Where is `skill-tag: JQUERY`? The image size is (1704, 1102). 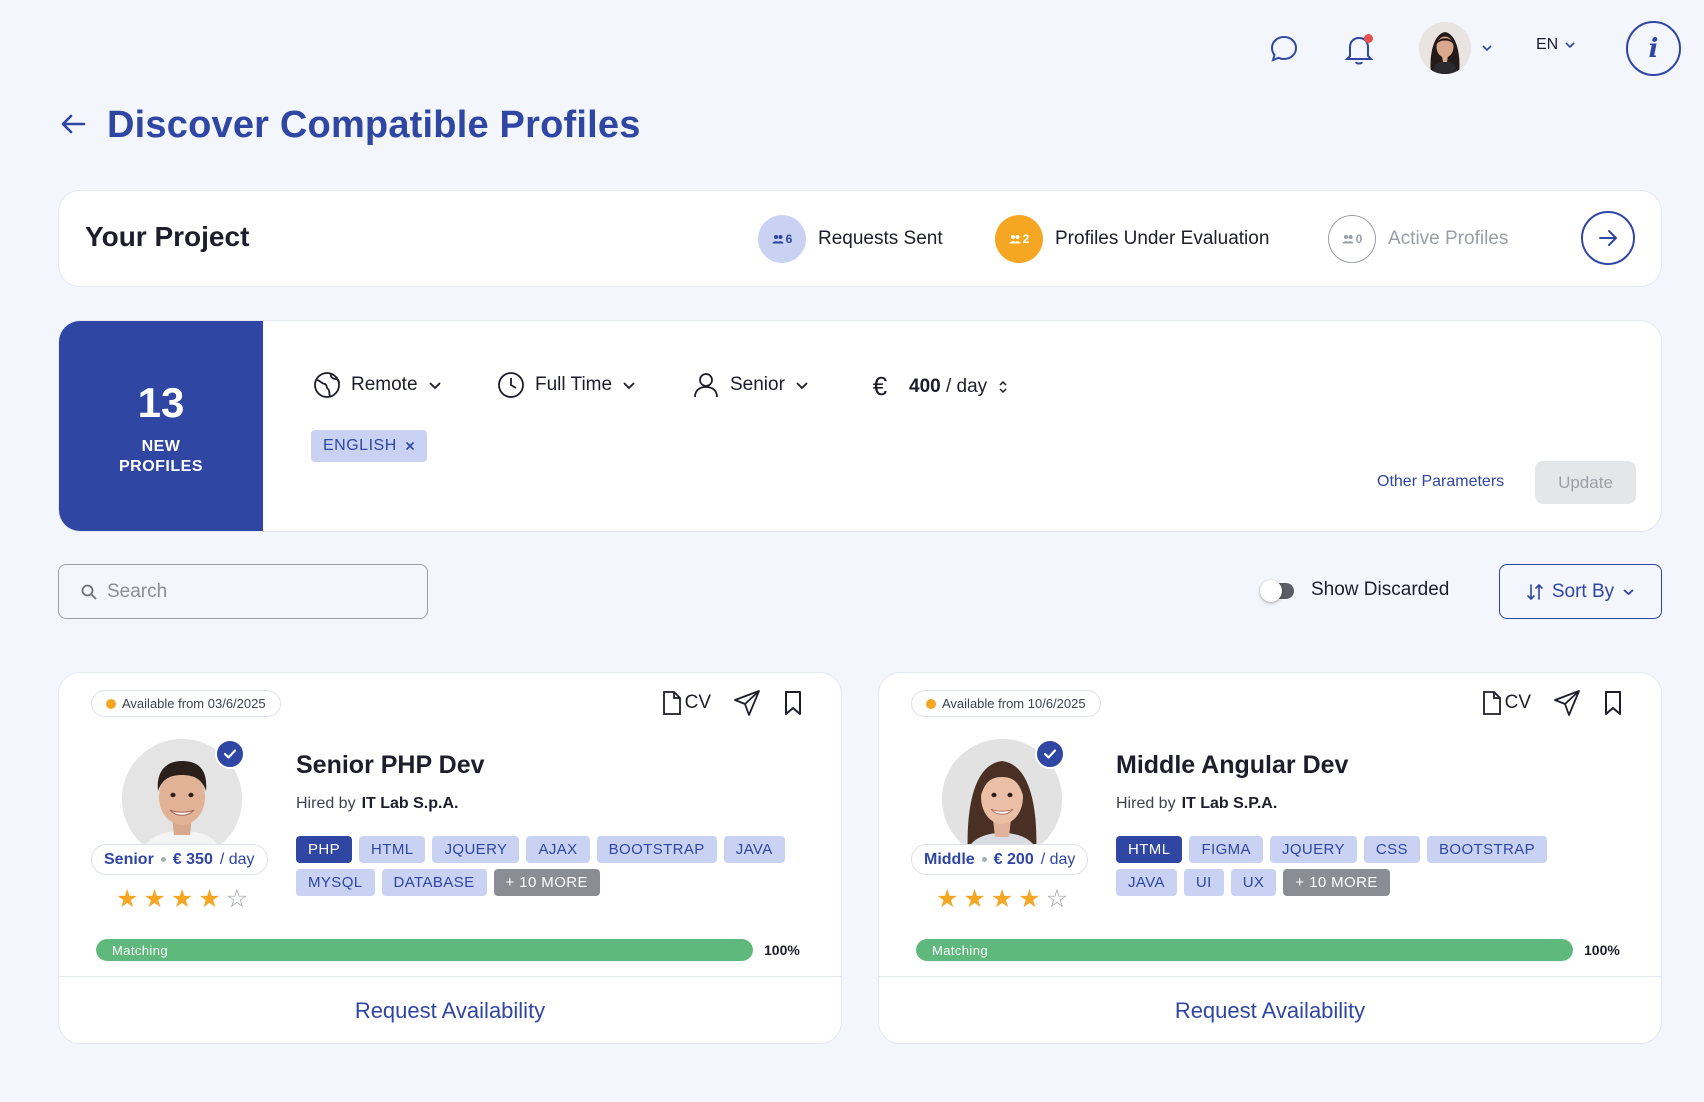 skill-tag: JQUERY is located at coordinates (476, 849).